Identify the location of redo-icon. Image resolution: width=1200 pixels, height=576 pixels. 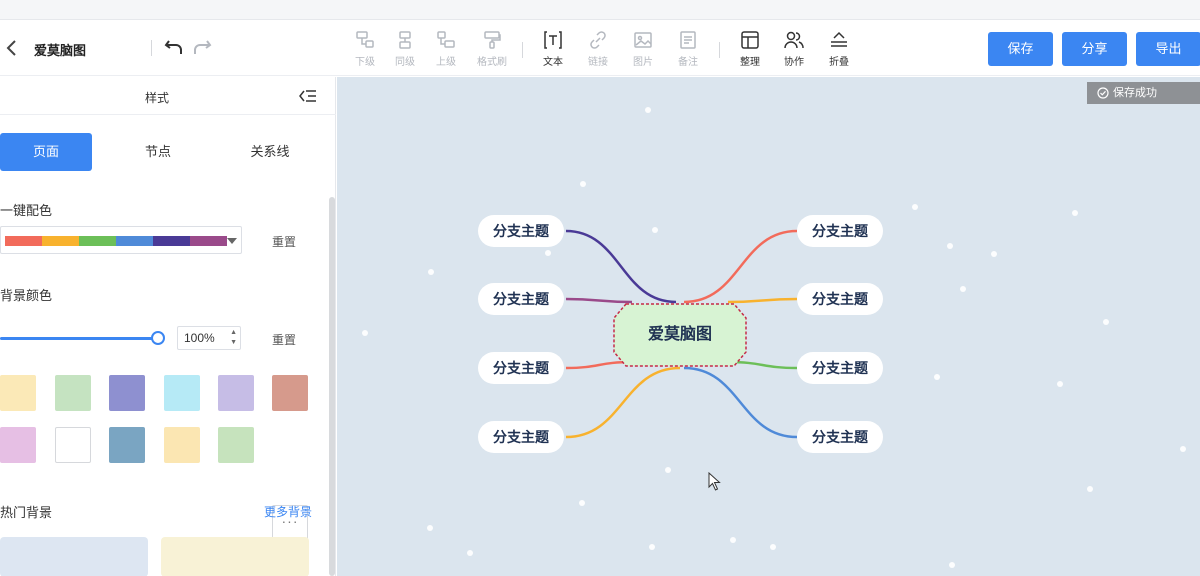
(202, 47).